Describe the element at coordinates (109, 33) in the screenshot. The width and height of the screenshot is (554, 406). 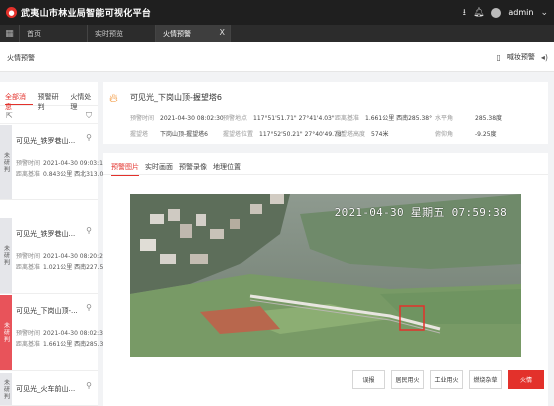
I see `tab-label: 实时预览` at that location.